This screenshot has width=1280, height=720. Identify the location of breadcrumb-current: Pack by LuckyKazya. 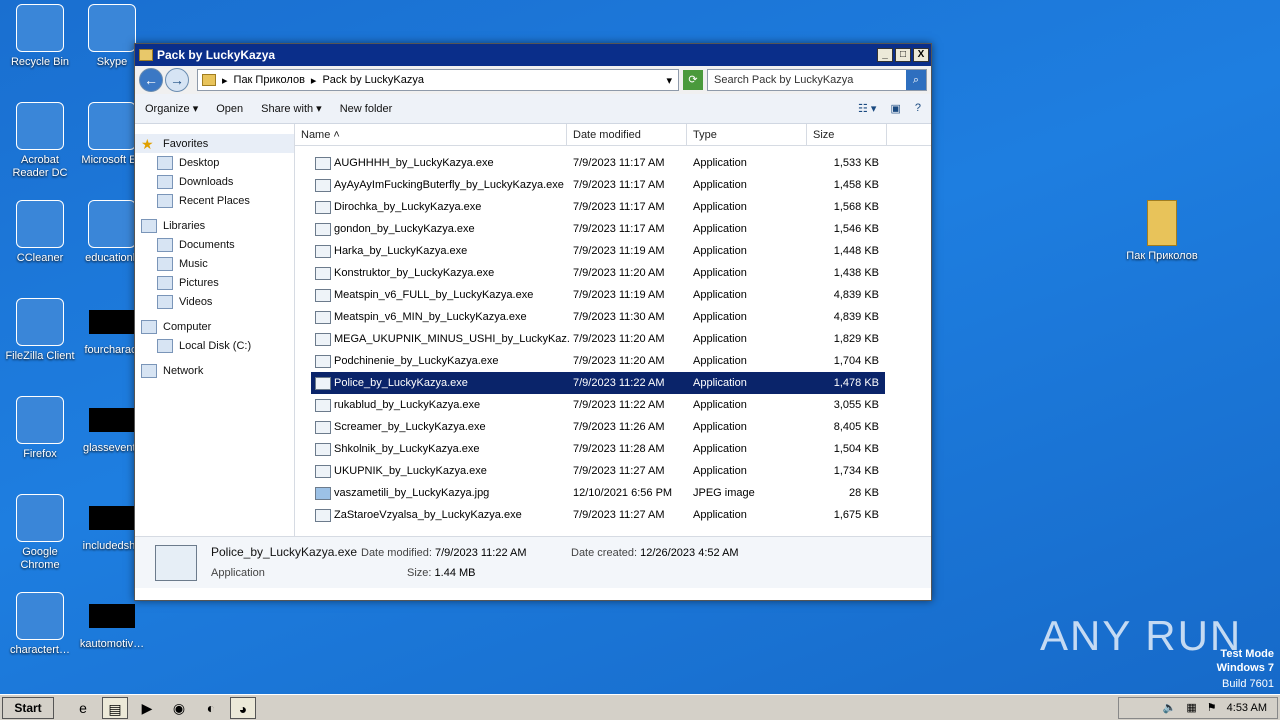
(373, 80).